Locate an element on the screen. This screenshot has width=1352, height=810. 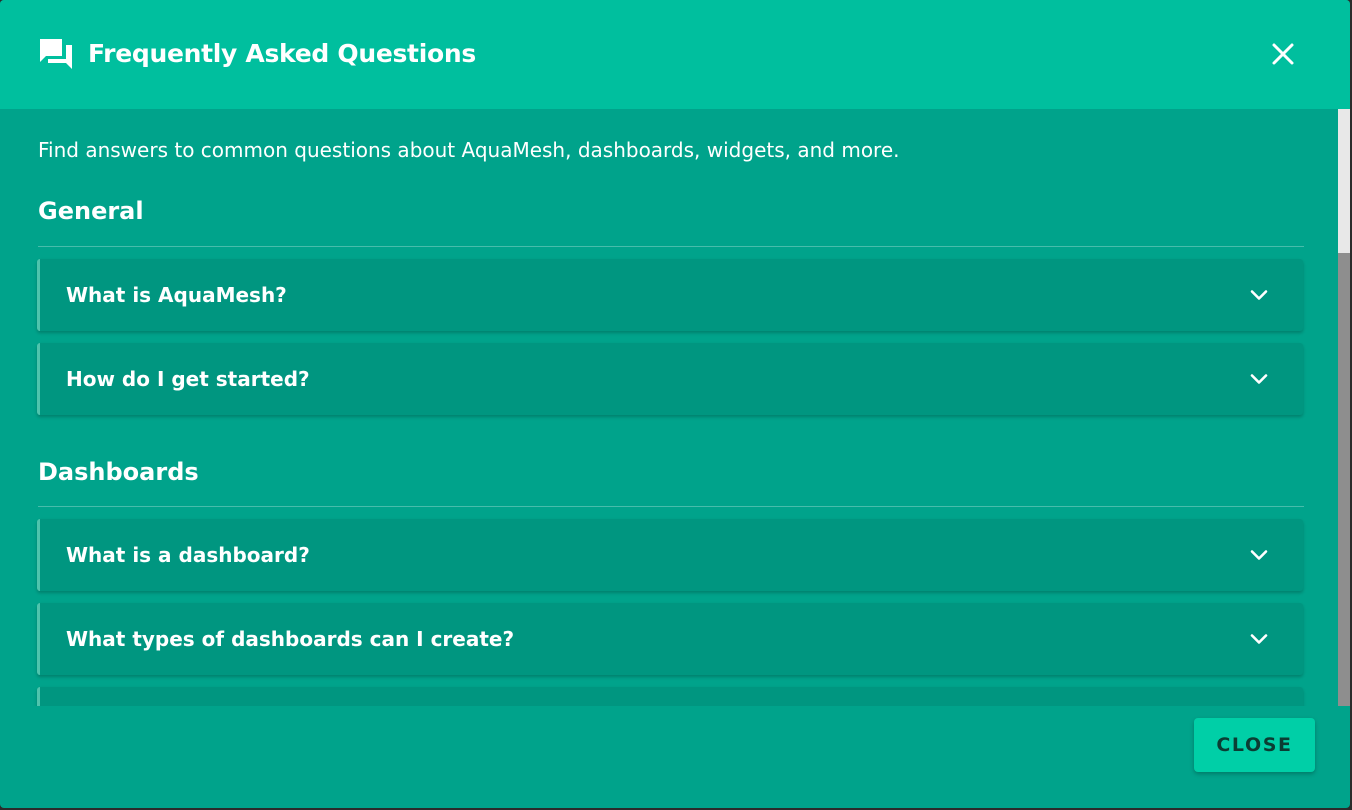
close-button: CLOSE is located at coordinates (1254, 745).